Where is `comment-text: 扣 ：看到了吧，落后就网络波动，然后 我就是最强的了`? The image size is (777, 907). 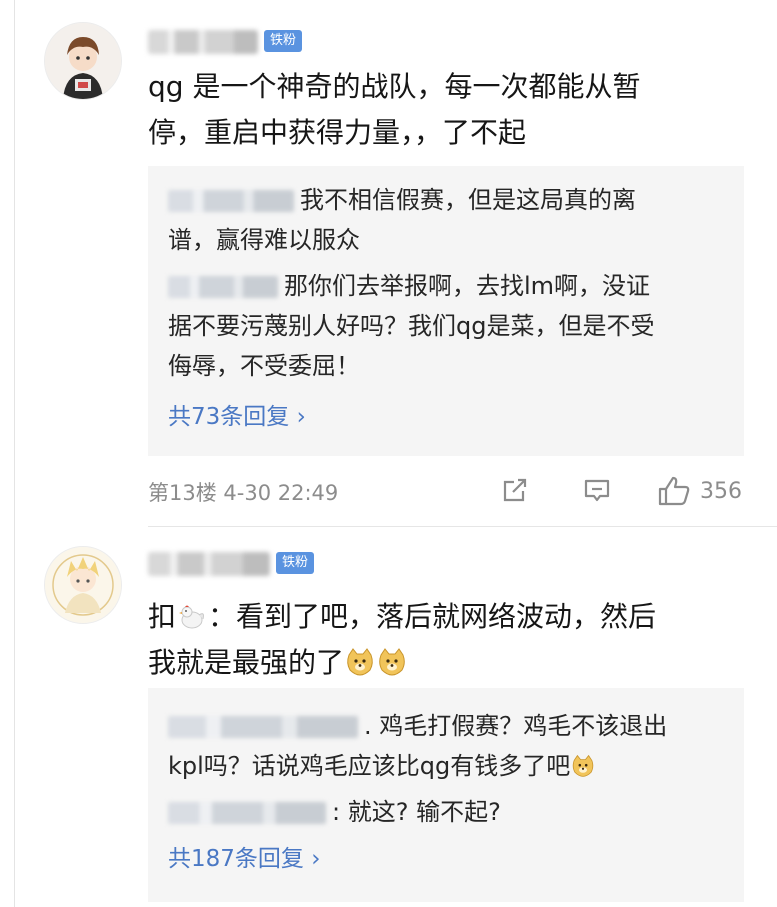 comment-text: 扣 ：看到了吧，落后就网络波动，然后 我就是最强的了 is located at coordinates (438, 640).